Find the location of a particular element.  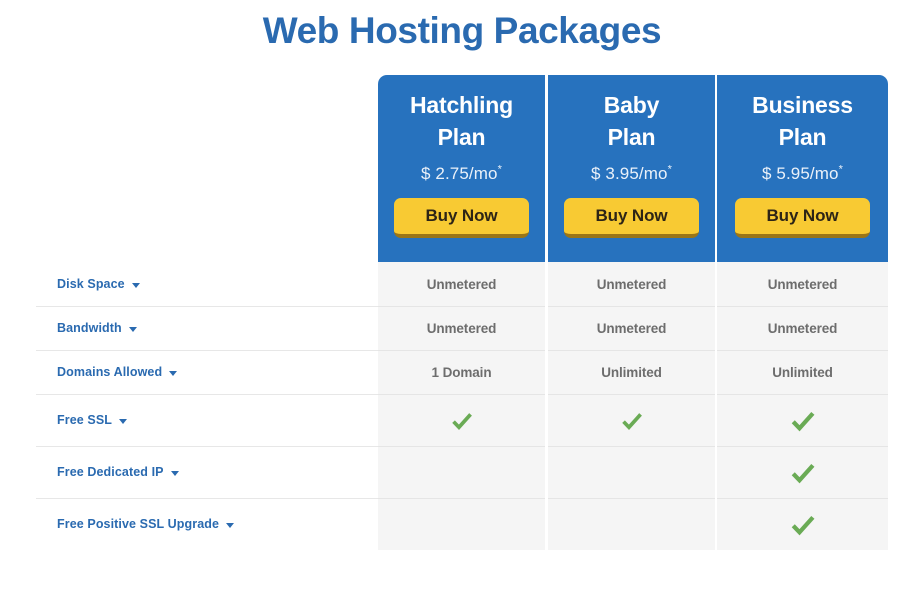

feature-label-disk-space: Disk Space is located at coordinates (98, 284).